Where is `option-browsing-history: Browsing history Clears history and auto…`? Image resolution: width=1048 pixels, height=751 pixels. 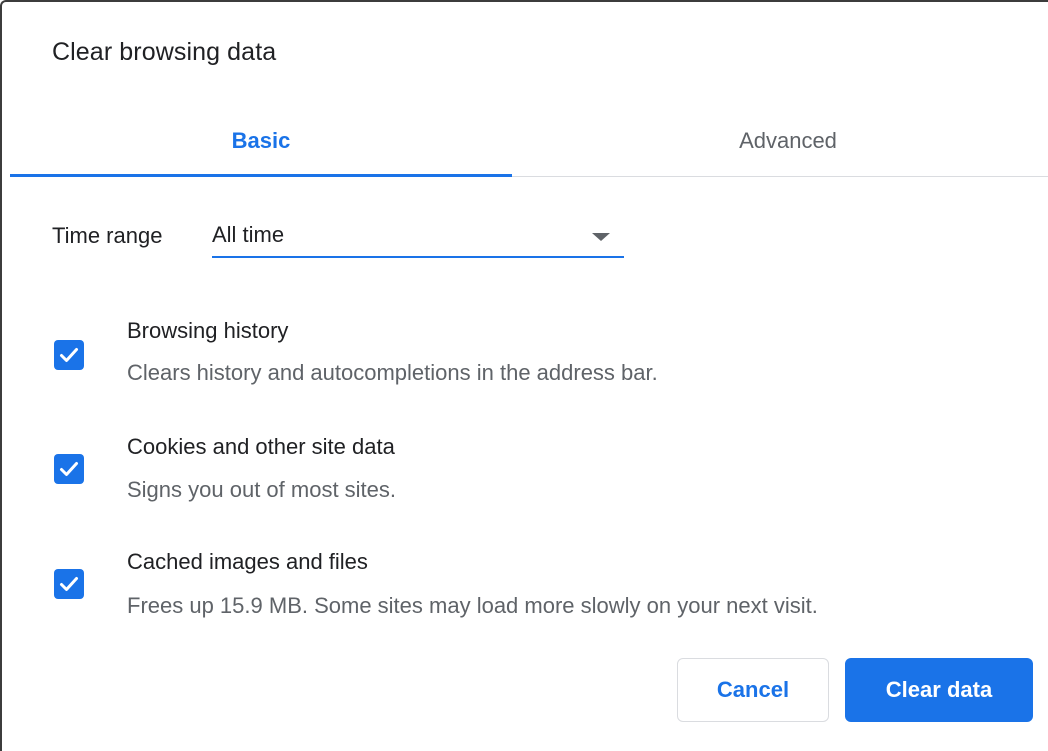 option-browsing-history: Browsing history Clears history and auto… is located at coordinates (525, 359).